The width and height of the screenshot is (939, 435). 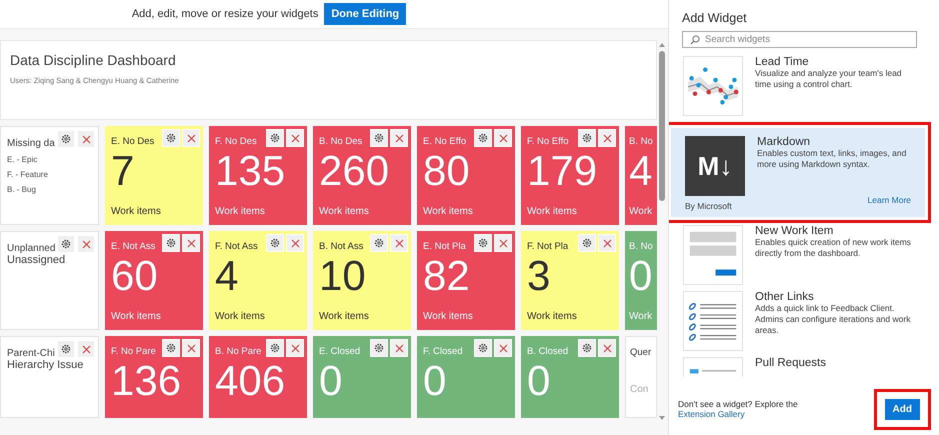 I want to click on tile-count: 260, so click(x=354, y=171).